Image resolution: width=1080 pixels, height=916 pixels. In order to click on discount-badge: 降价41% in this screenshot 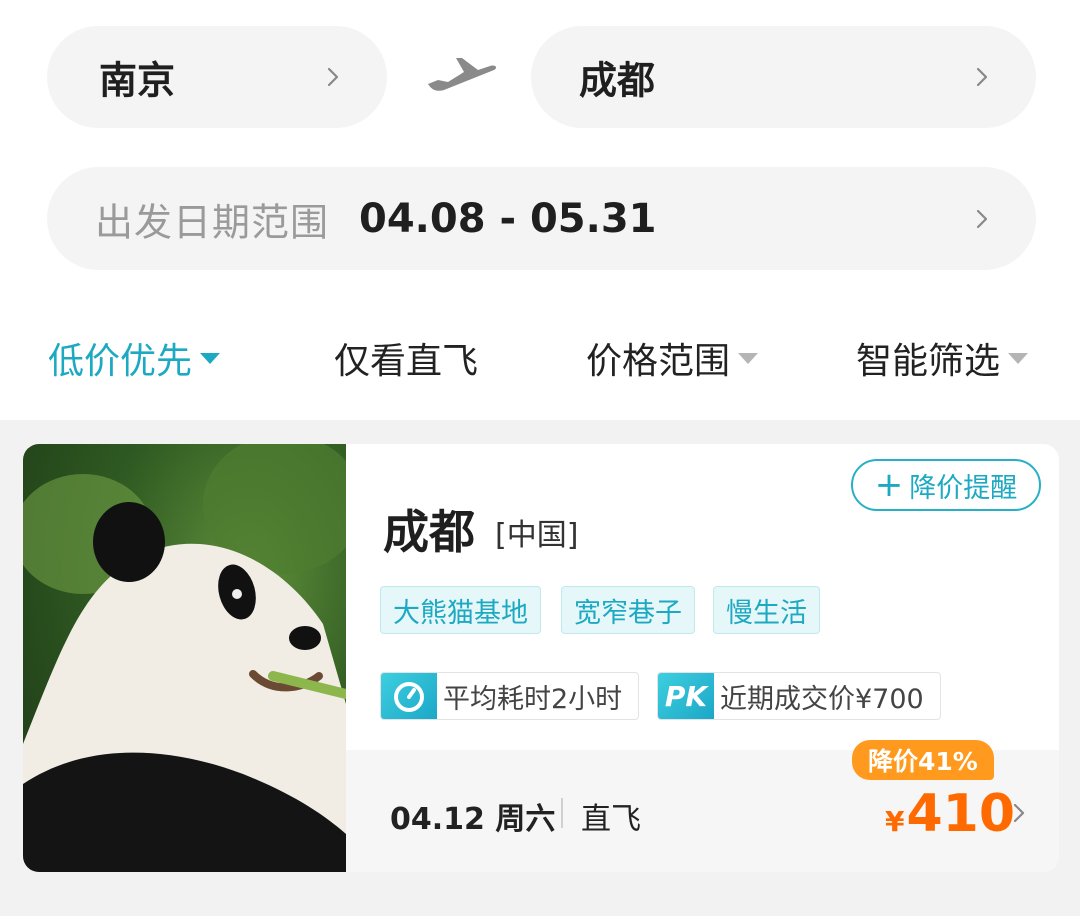, I will do `click(923, 760)`.